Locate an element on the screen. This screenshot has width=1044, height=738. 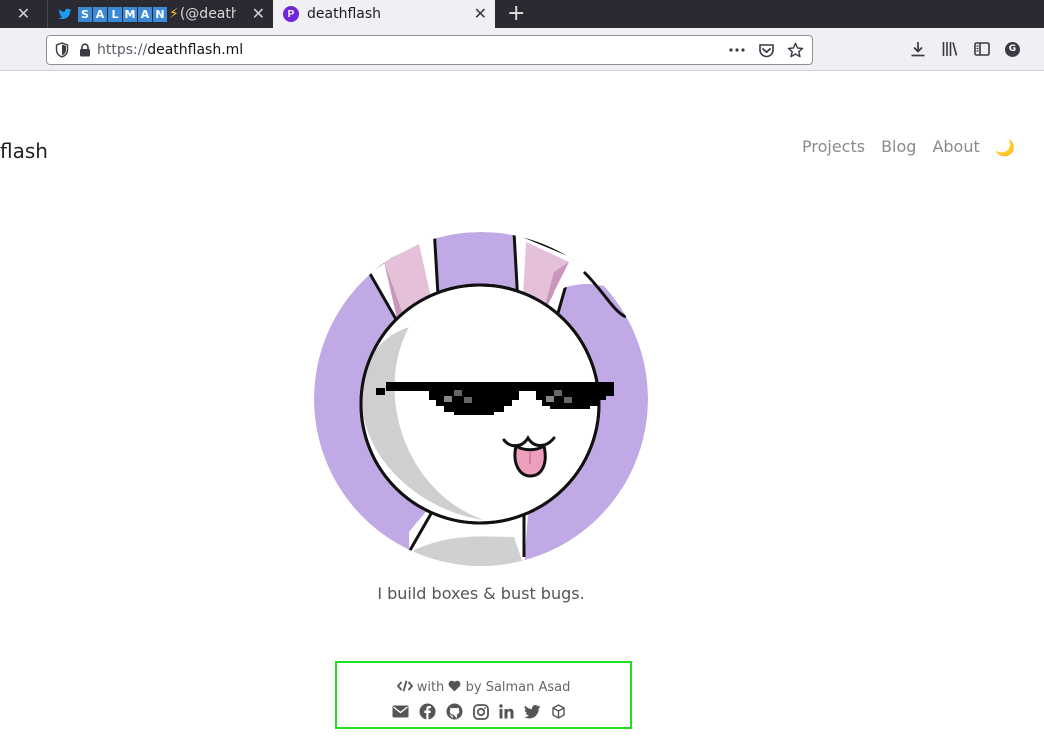
navigation-toolbar: https://deathflash.ml G is located at coordinates (522, 49).